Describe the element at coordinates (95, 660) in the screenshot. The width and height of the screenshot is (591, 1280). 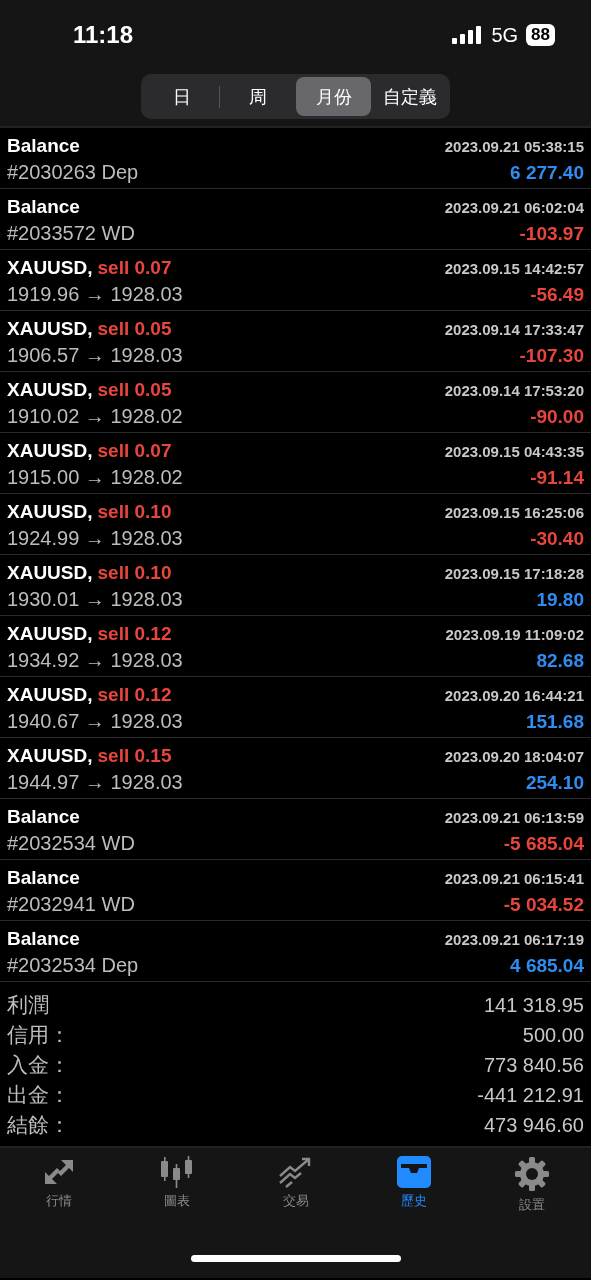
I see `price-range: 1934.92 → 1928.03` at that location.